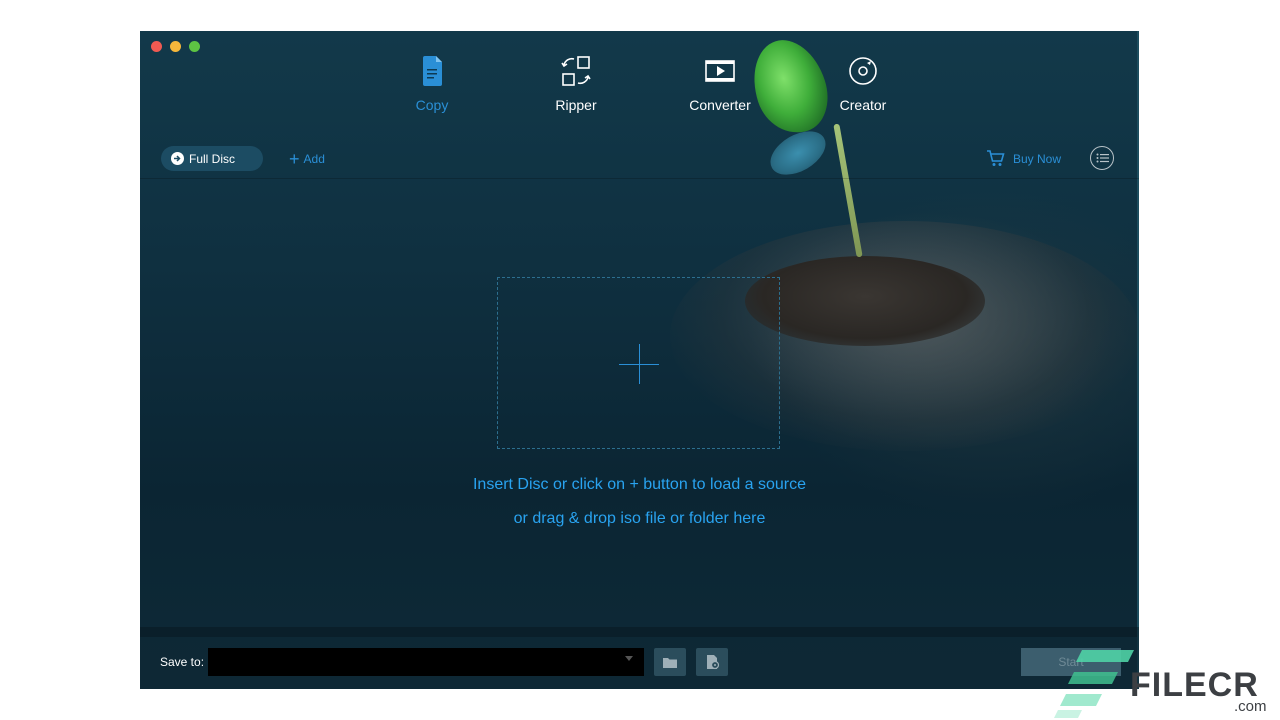  What do you see at coordinates (576, 71) in the screenshot?
I see `ripper-icon` at bounding box center [576, 71].